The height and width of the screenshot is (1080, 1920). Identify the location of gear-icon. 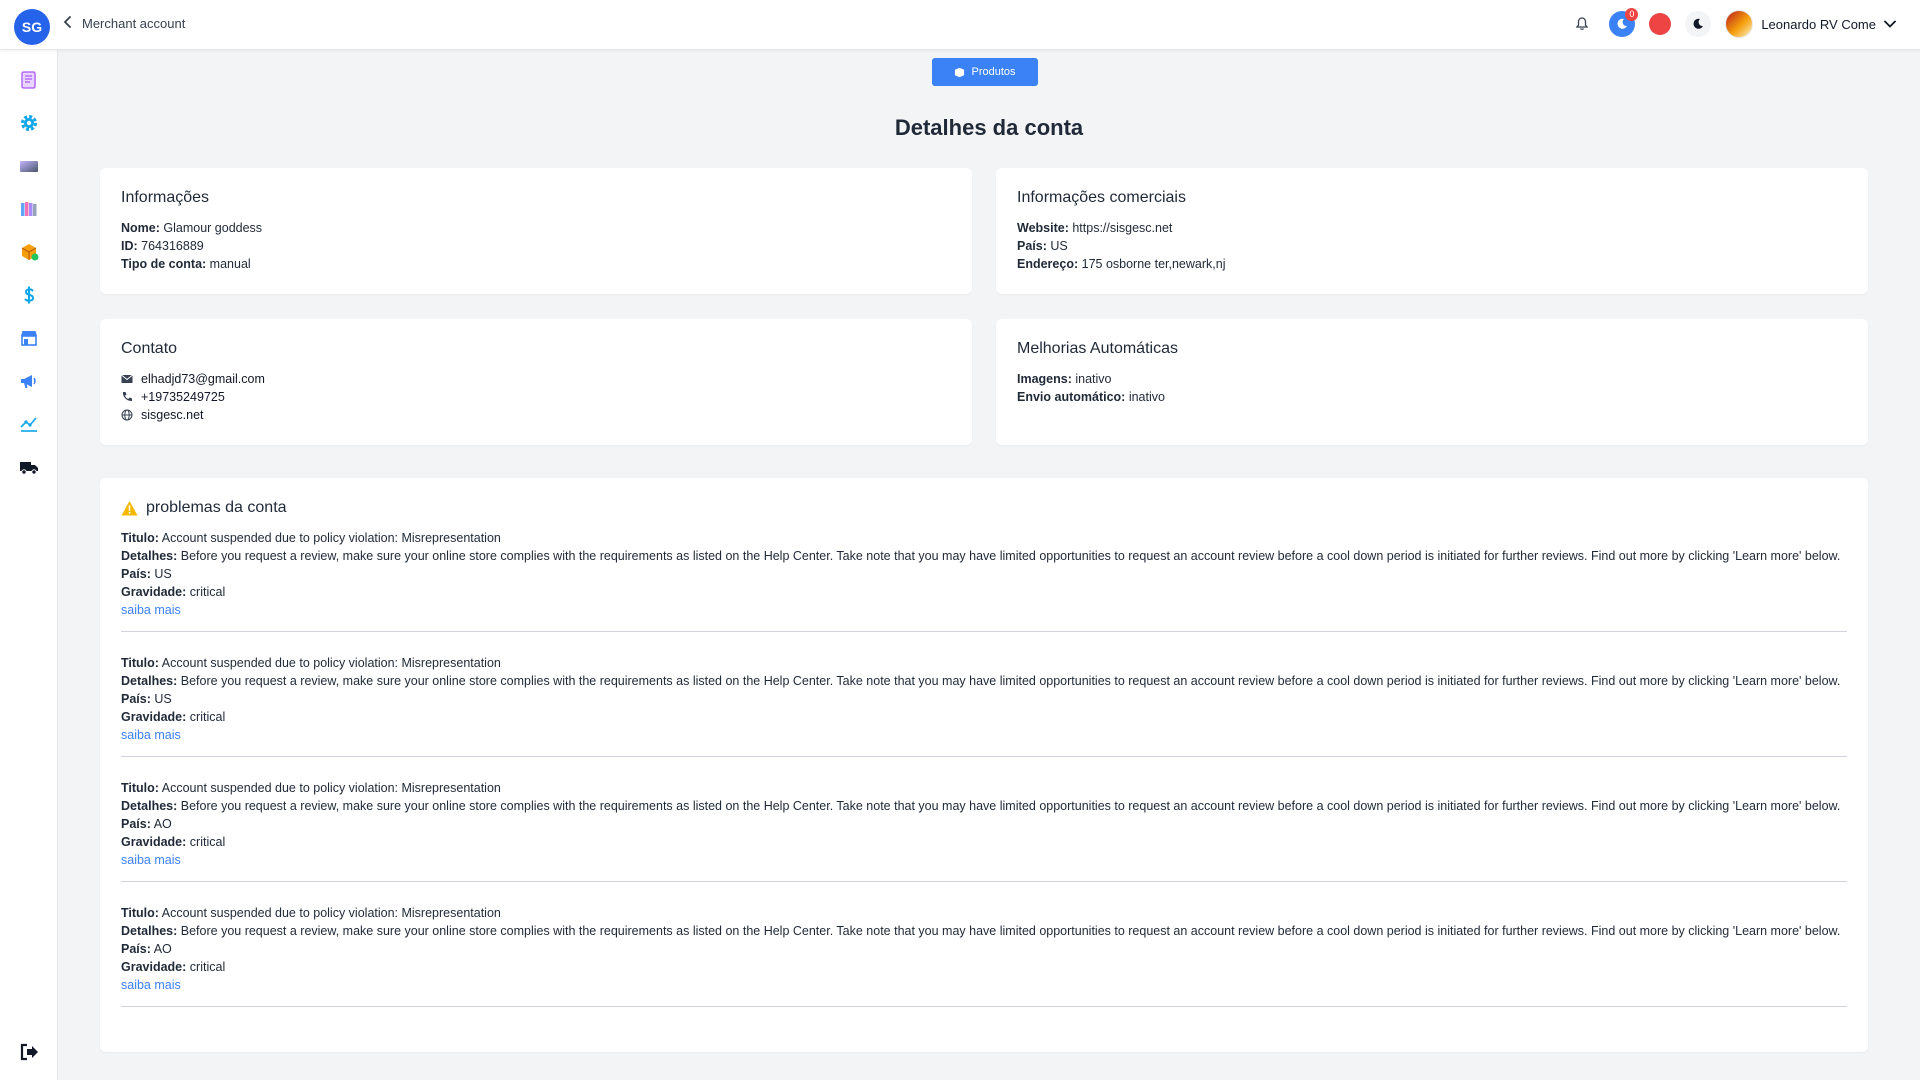
(29, 123).